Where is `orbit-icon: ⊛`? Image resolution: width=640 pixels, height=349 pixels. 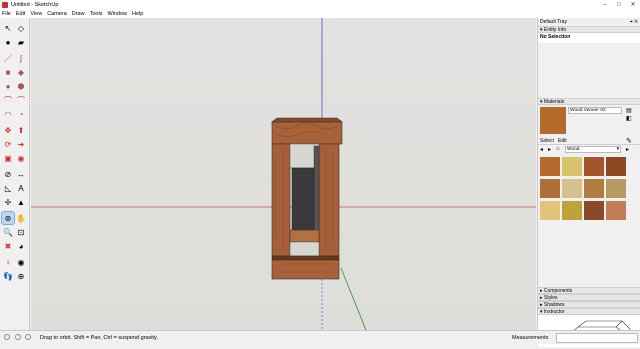 orbit-icon: ⊛ is located at coordinates (8, 218).